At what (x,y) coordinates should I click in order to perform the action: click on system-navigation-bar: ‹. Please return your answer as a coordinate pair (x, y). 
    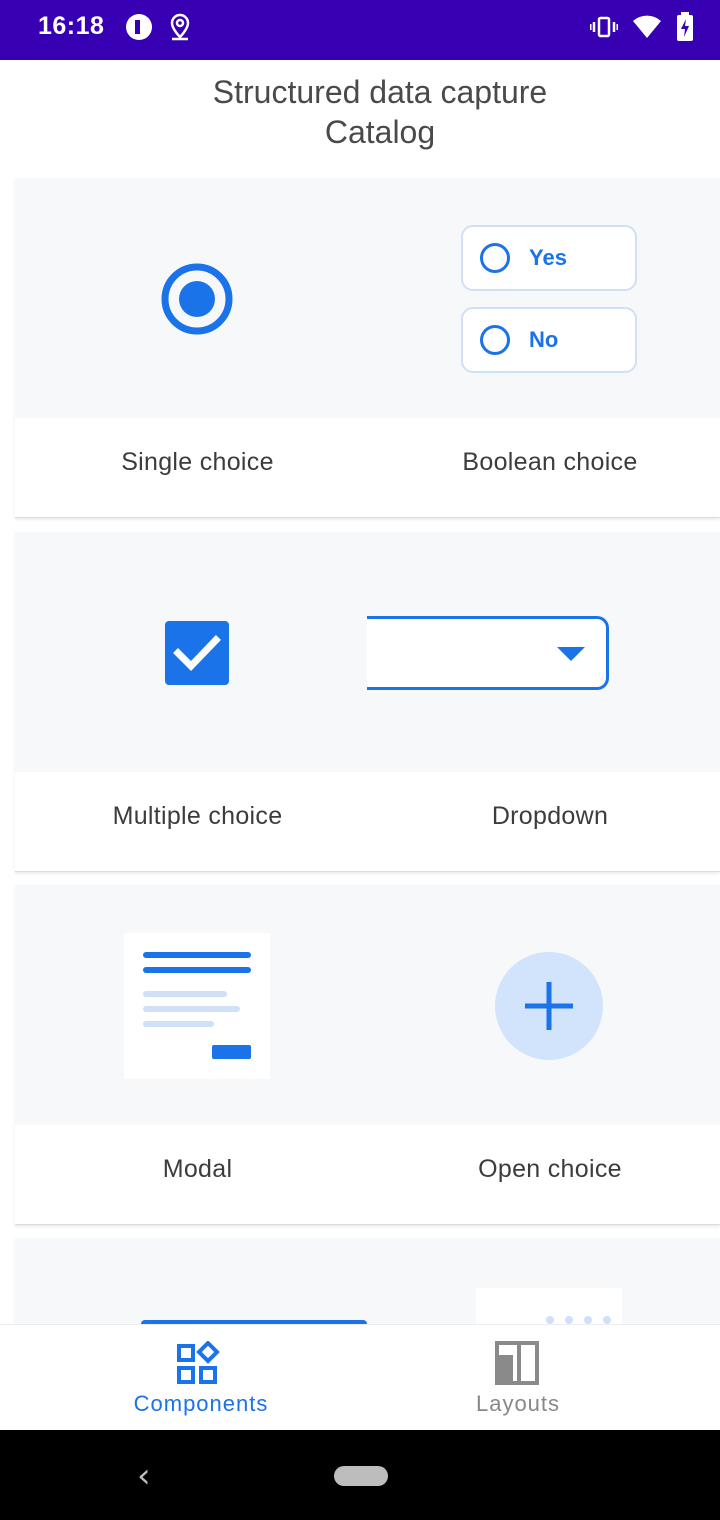
    Looking at the image, I should click on (360, 1475).